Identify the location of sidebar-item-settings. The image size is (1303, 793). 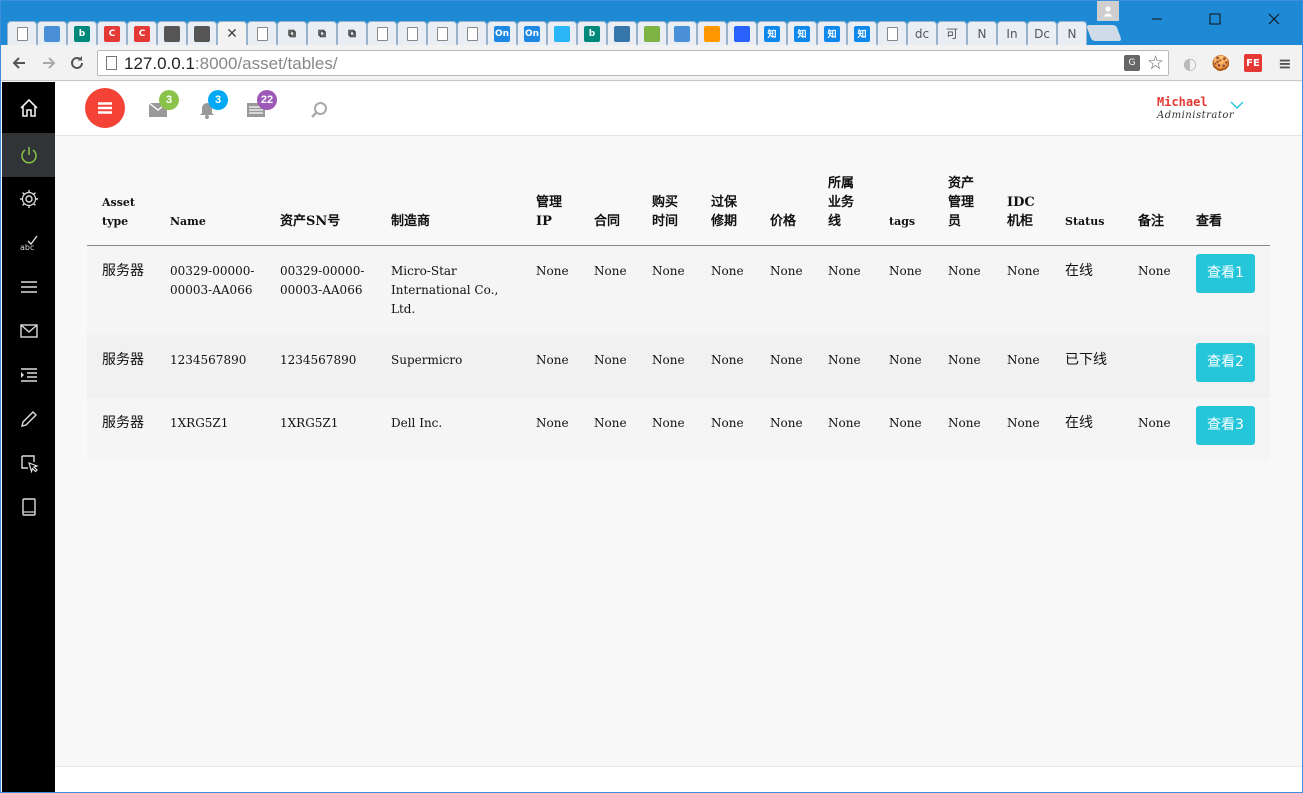
(28, 199).